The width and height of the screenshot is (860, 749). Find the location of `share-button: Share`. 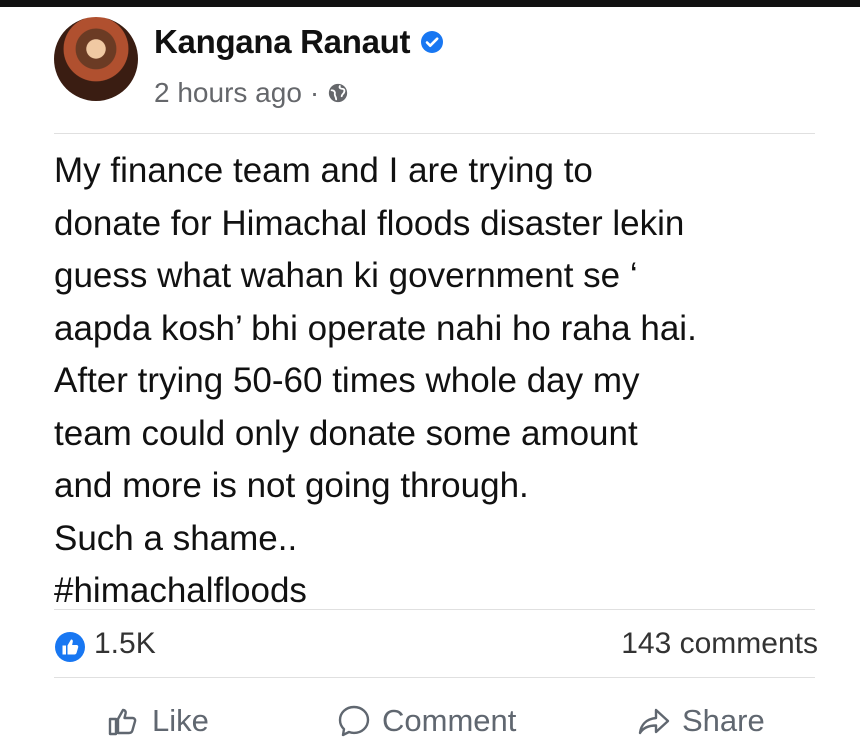

share-button: Share is located at coordinates (700, 721).